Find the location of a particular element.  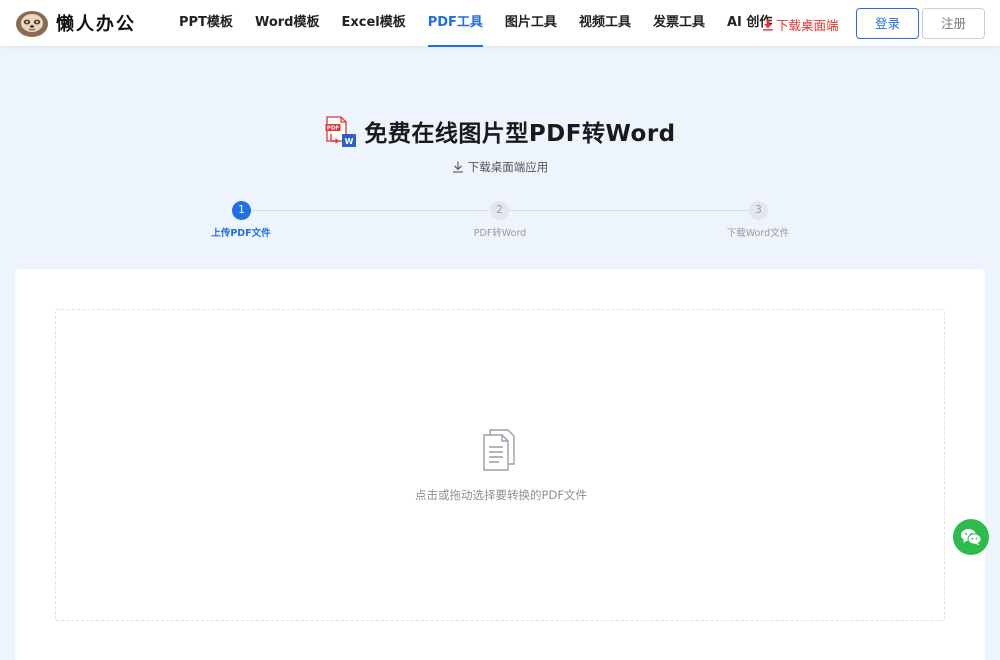

download-desktop-link: 下载桌面端 is located at coordinates (800, 24).